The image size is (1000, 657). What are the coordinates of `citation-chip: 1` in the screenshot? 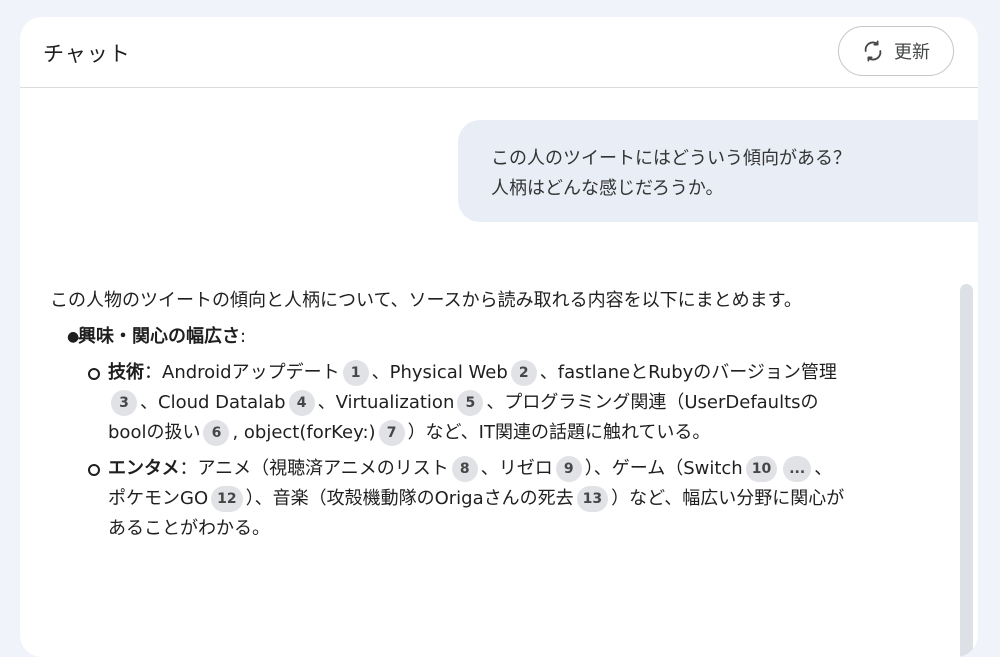 It's located at (355, 373).